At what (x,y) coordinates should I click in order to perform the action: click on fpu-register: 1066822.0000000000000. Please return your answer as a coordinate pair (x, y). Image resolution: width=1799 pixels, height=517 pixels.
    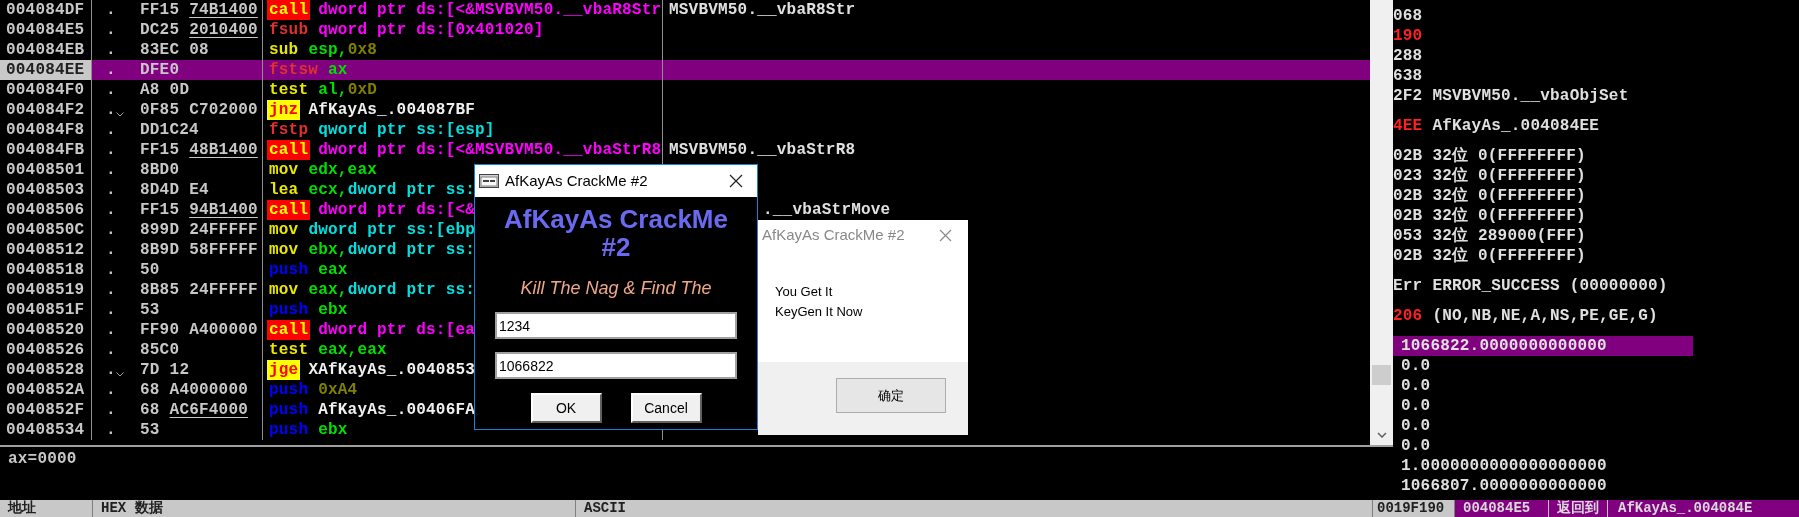
    Looking at the image, I should click on (1543, 346).